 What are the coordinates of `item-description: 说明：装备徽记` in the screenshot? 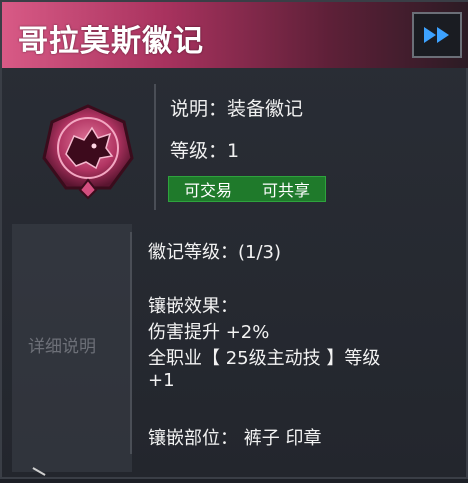 It's located at (237, 109).